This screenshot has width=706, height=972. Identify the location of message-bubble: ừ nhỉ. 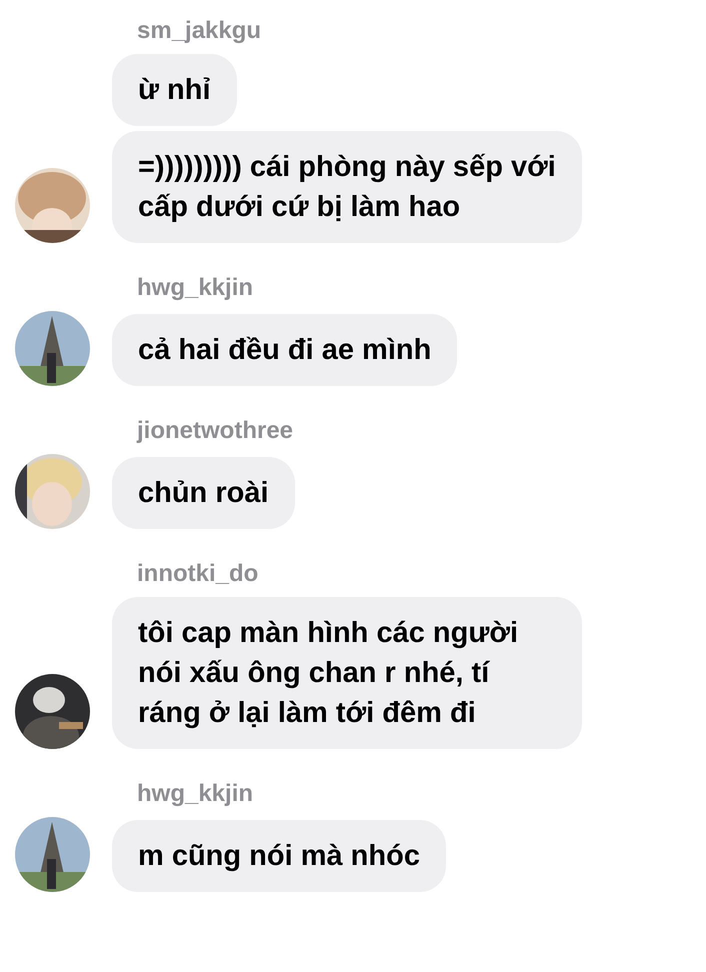
(174, 90).